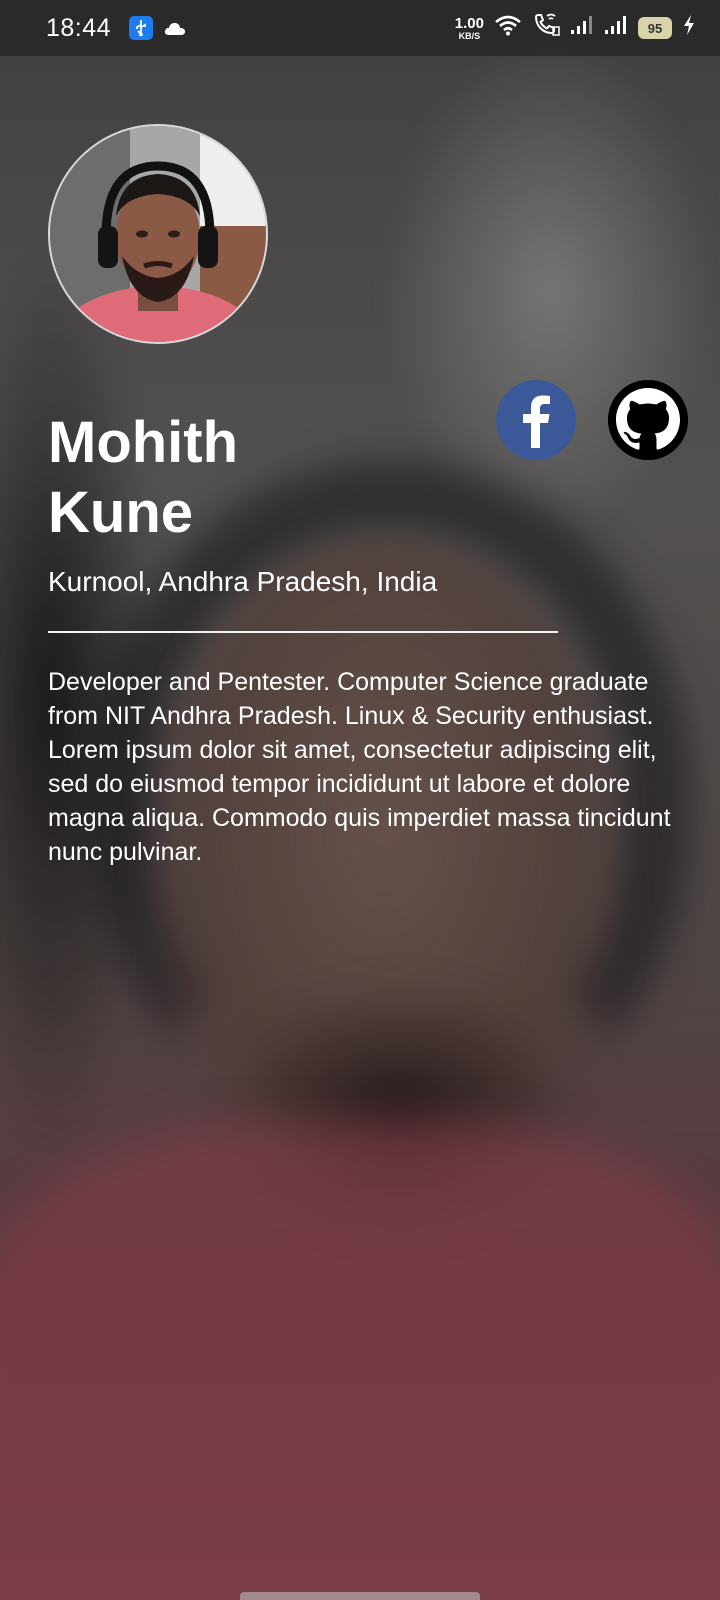 This screenshot has height=1600, width=720. Describe the element at coordinates (303, 632) in the screenshot. I see `divider` at that location.